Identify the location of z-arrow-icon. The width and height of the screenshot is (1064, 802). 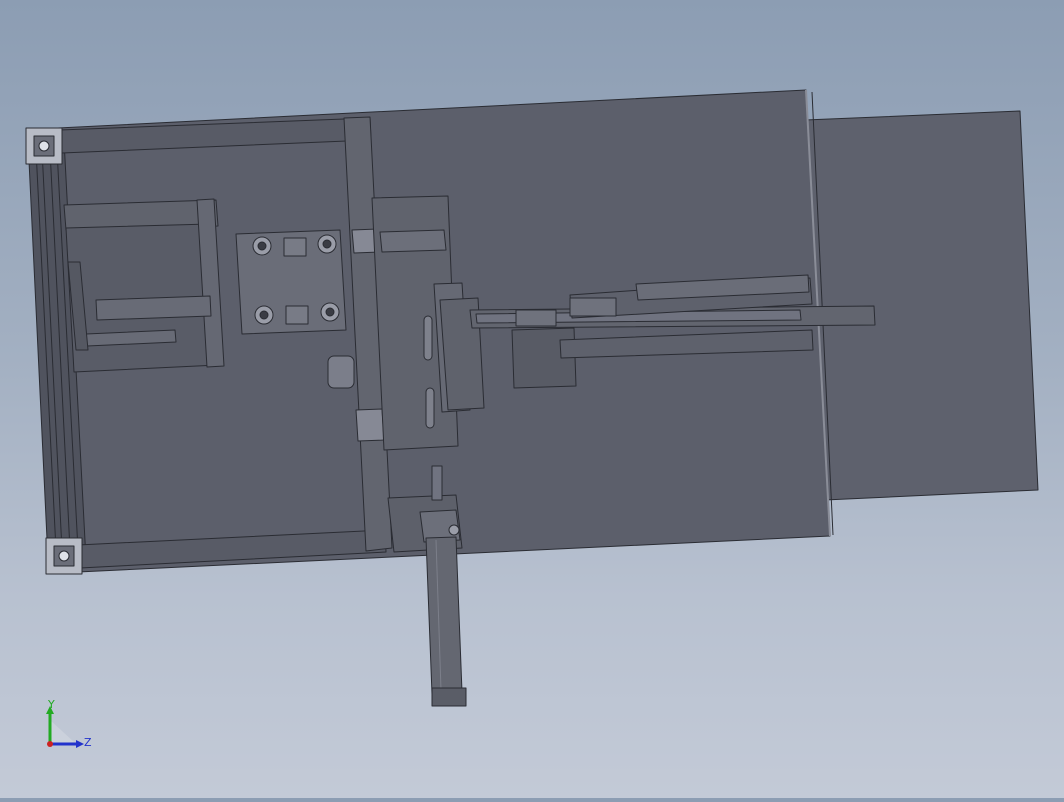
(80, 744).